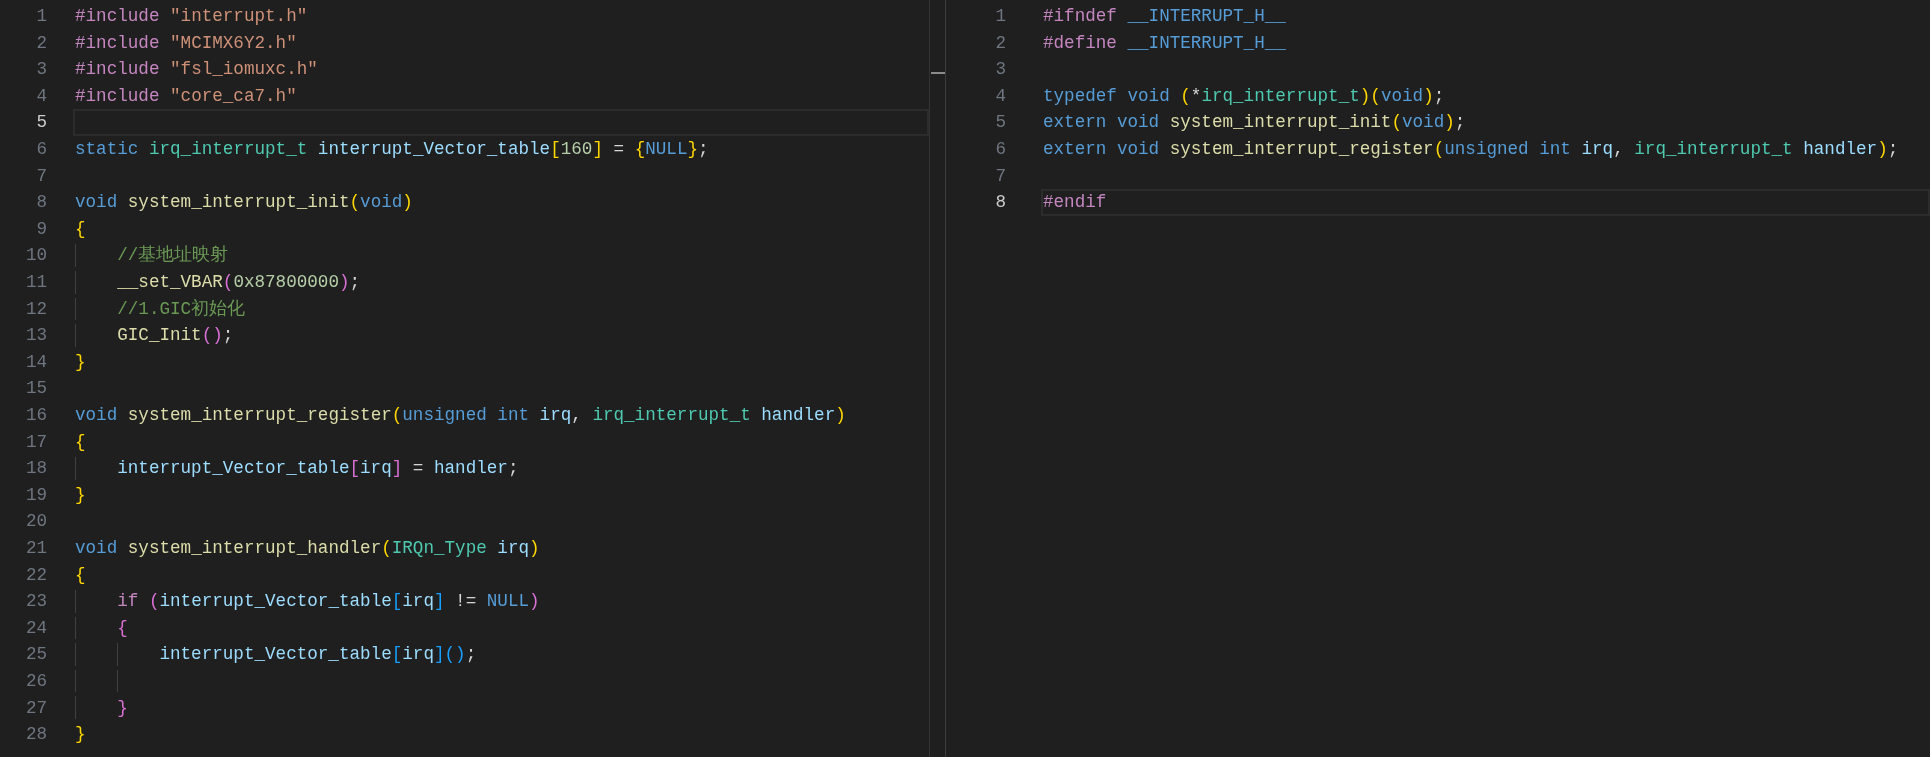 This screenshot has width=1930, height=757. Describe the element at coordinates (35, 708) in the screenshot. I see `line-number: 27` at that location.